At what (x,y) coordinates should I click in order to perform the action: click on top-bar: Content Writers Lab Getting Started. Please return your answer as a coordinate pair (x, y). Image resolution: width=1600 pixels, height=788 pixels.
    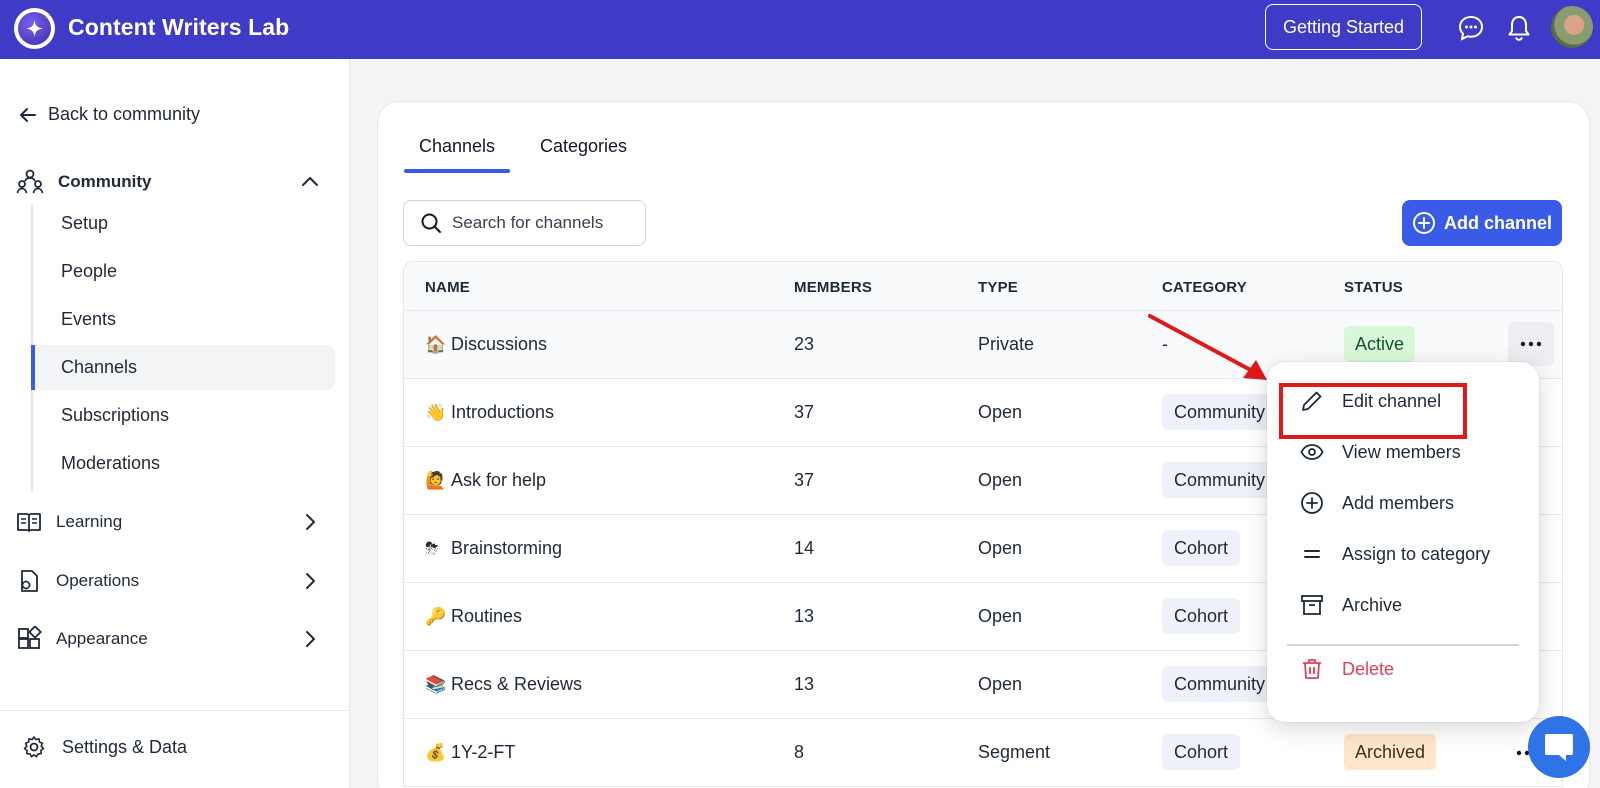
    Looking at the image, I should click on (800, 29).